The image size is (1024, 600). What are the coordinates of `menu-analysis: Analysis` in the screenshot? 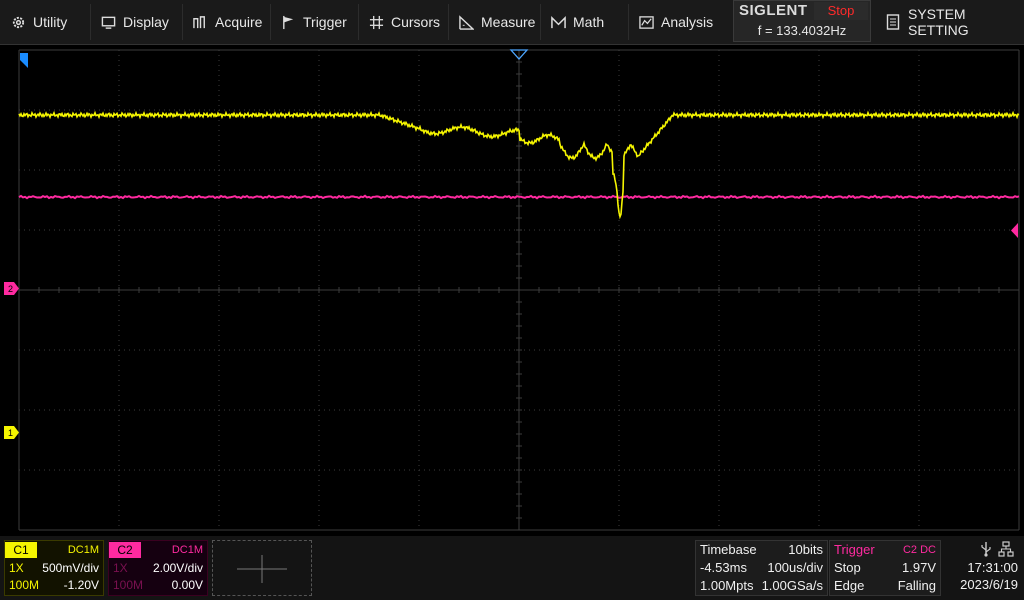 It's located at (678, 22).